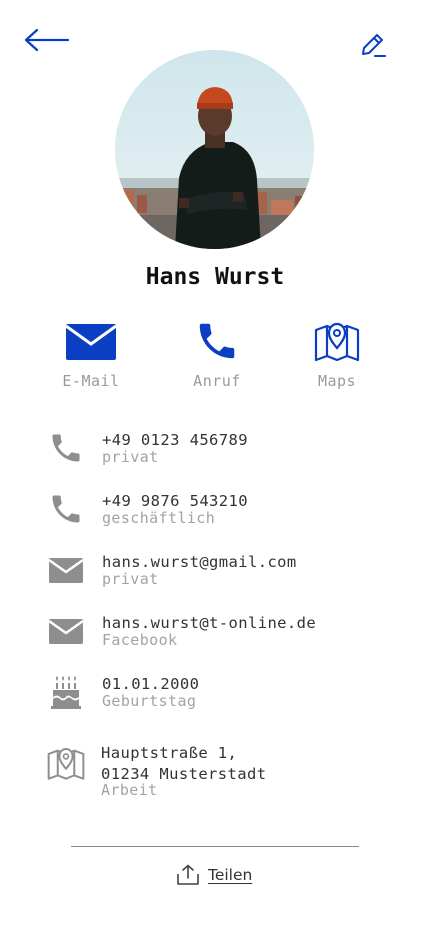 This screenshot has width=430, height=932. I want to click on detail-row-phone-private: +49 0123 456789 privat, so click(215, 448).